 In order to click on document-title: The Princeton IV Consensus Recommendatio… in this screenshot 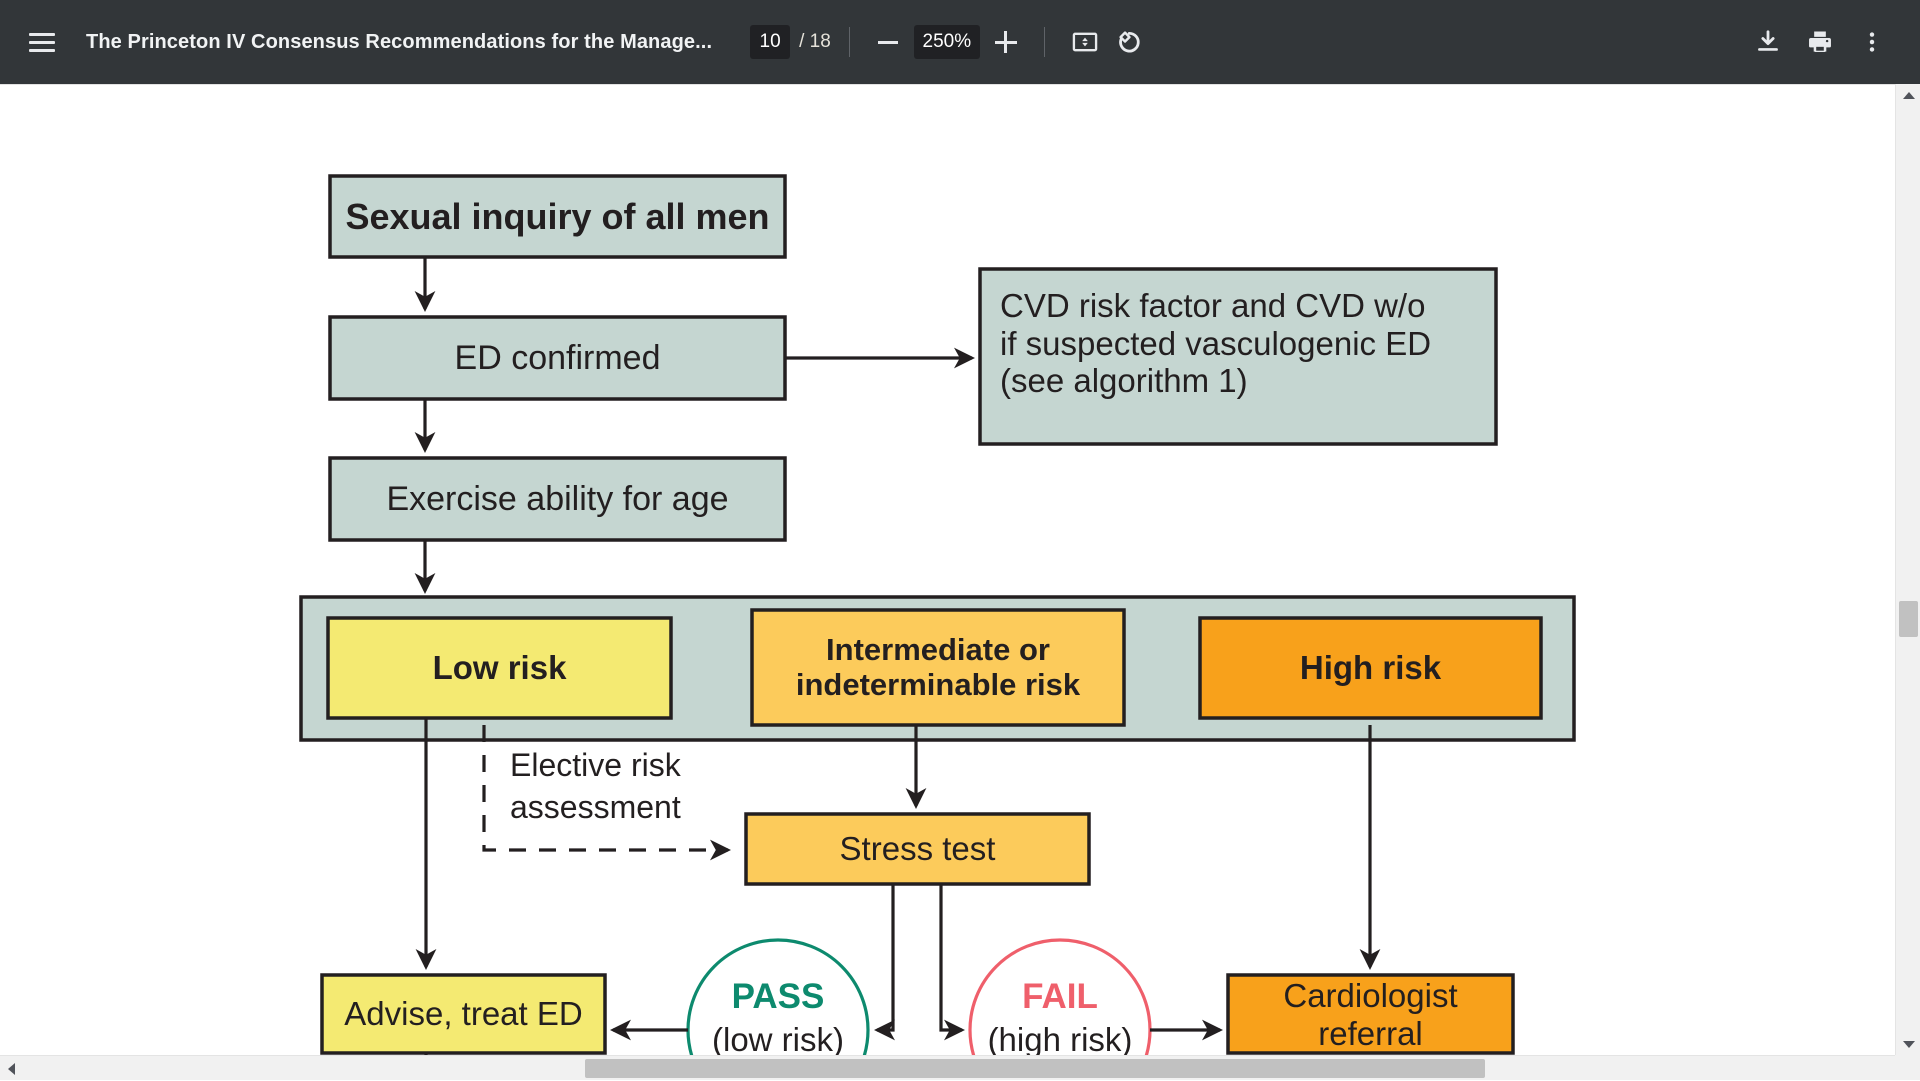, I will do `click(399, 42)`.